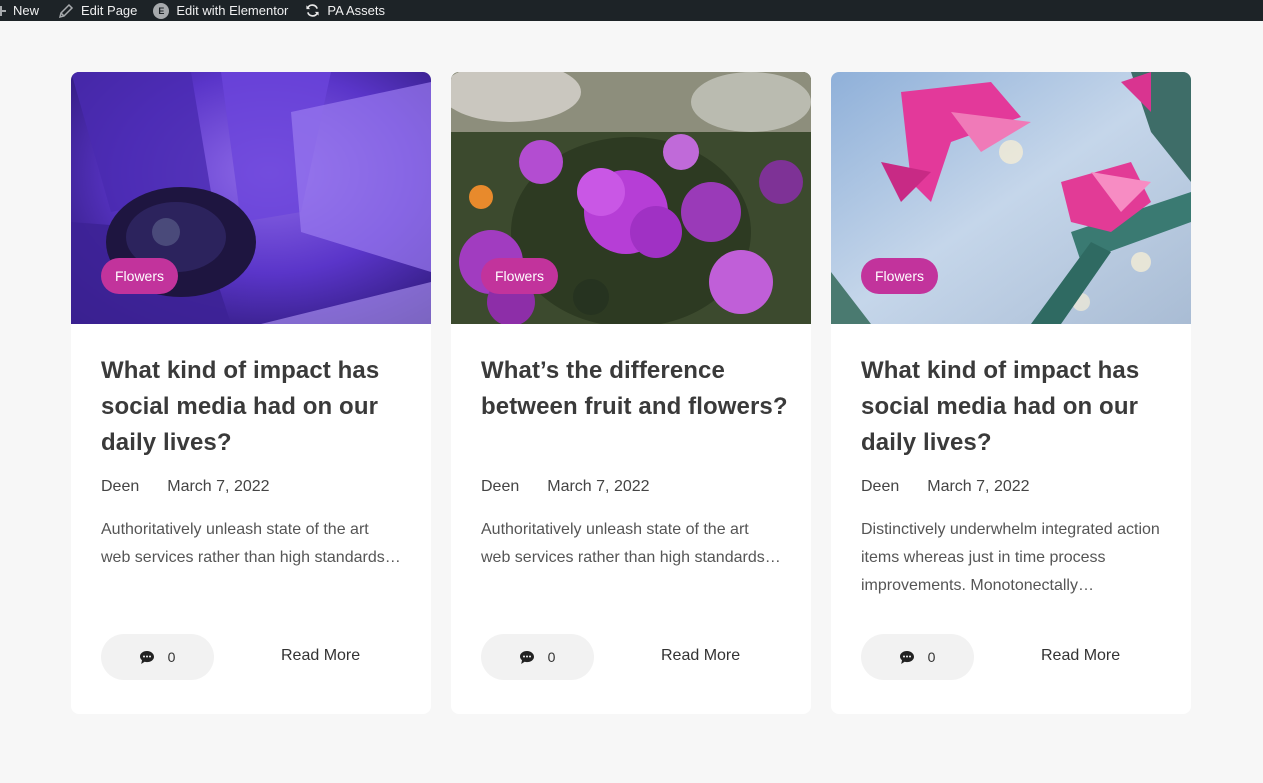  What do you see at coordinates (26, 10) in the screenshot?
I see `admin-new-label: New` at bounding box center [26, 10].